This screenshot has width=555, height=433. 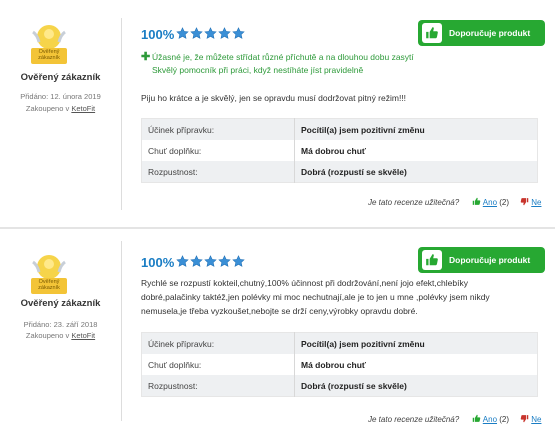 What do you see at coordinates (75, 96) in the screenshot?
I see `added-date-value: 12. února 2019` at bounding box center [75, 96].